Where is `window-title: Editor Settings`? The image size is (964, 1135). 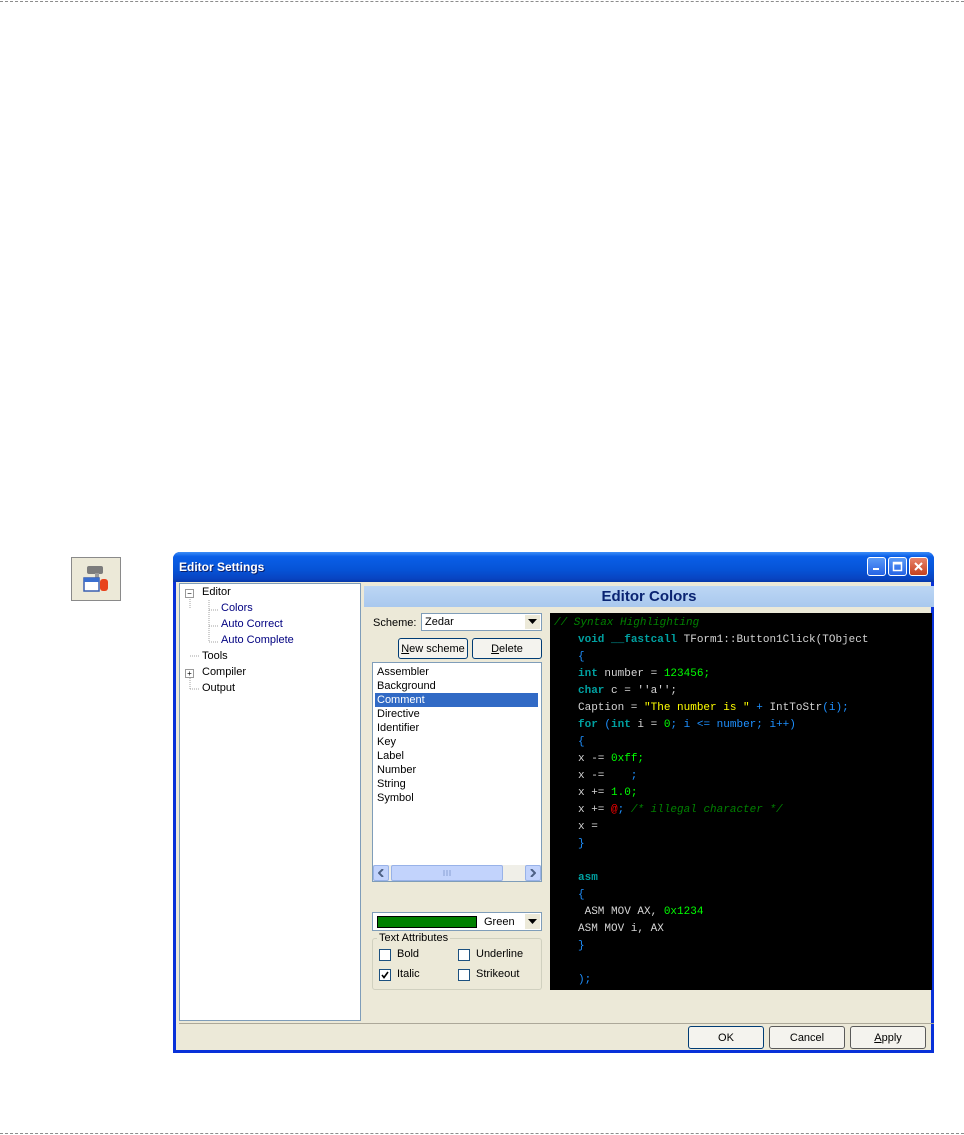
window-title: Editor Settings is located at coordinates (222, 567).